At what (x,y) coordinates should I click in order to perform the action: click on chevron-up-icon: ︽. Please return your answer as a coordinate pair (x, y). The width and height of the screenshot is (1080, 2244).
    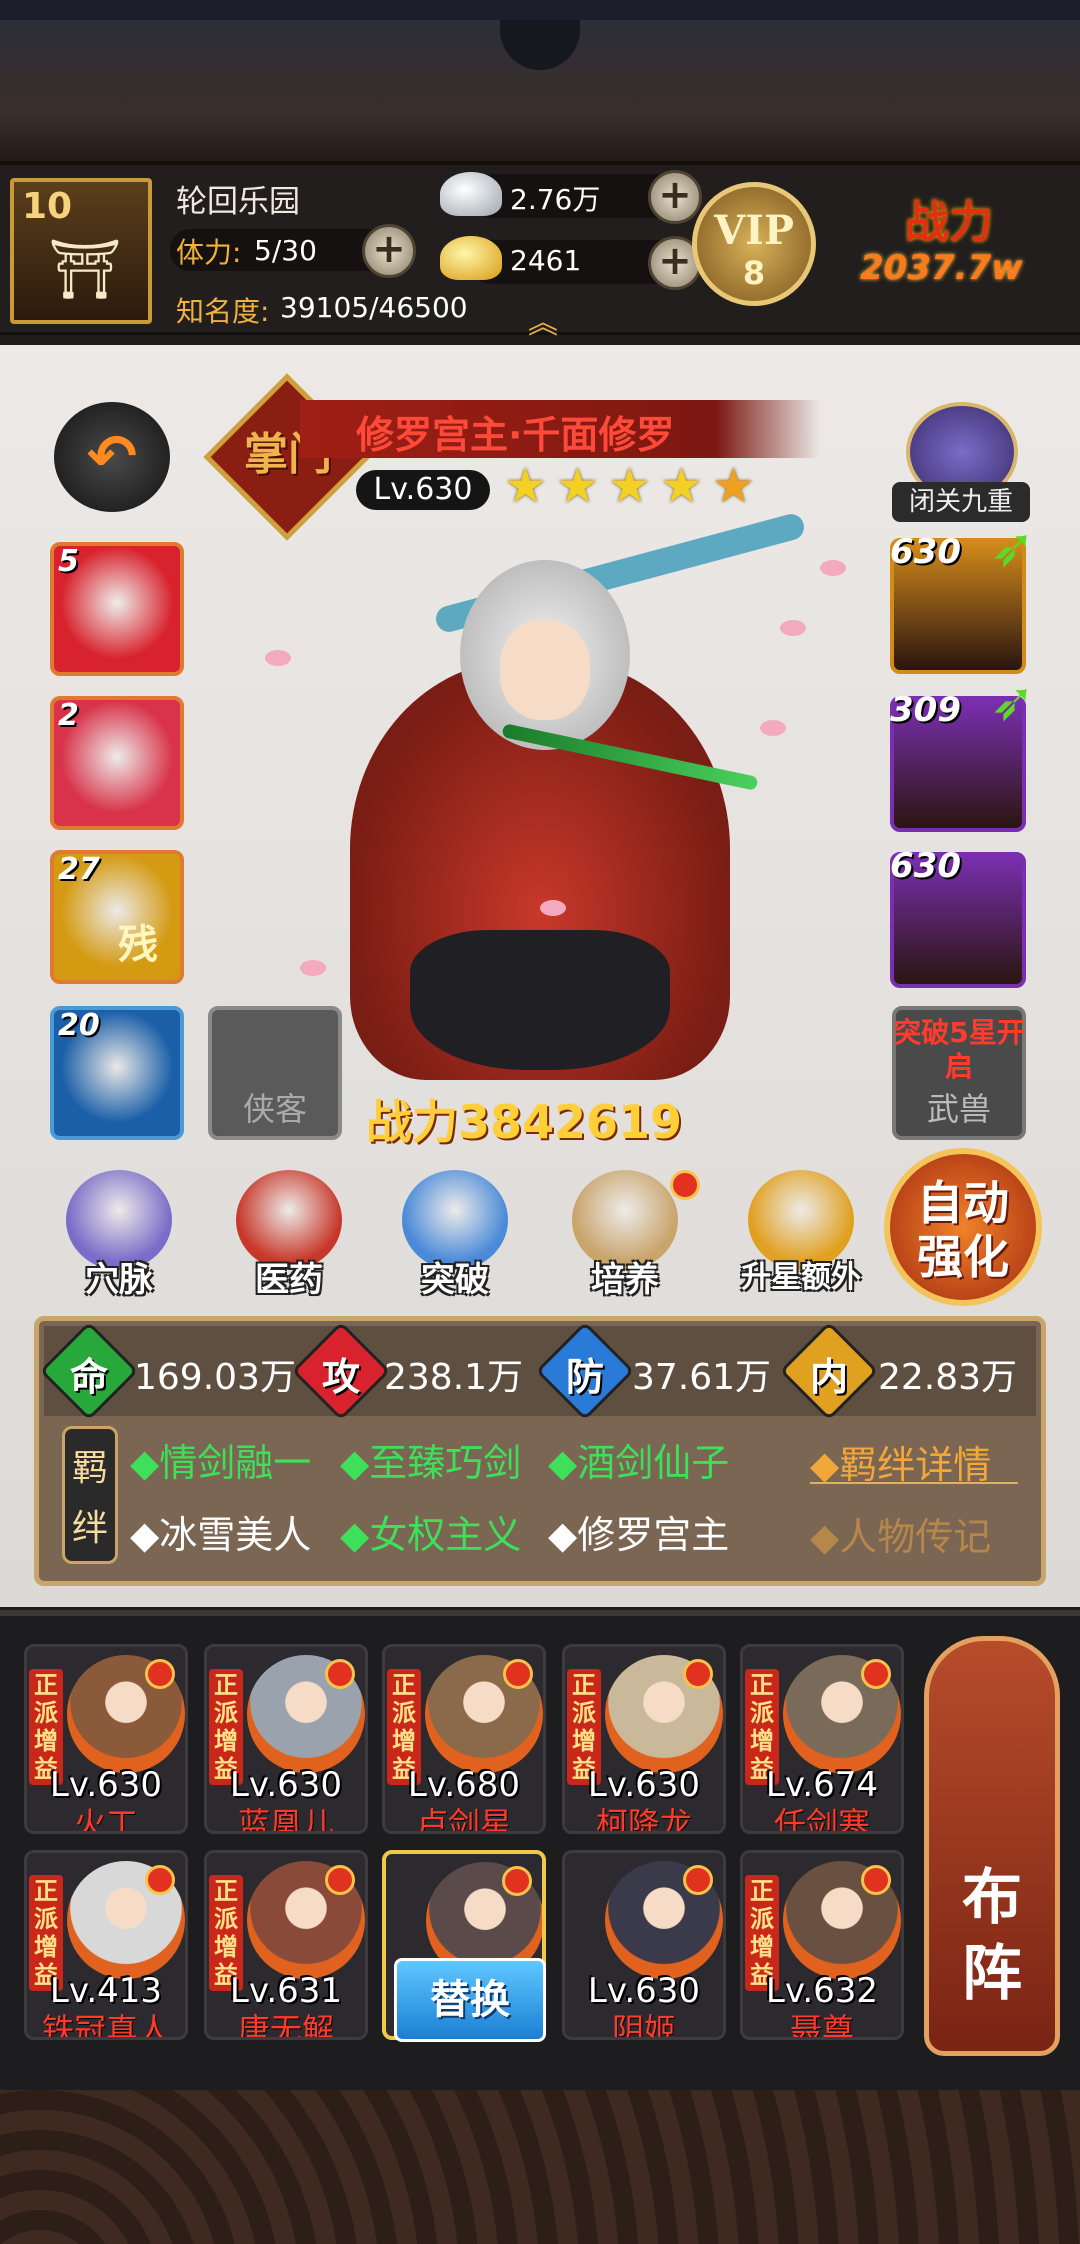
    Looking at the image, I should click on (543, 320).